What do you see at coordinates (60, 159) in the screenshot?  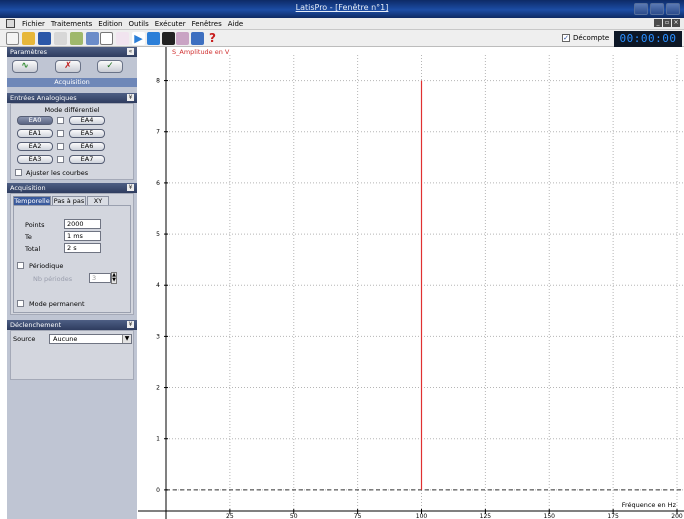 I see `diff-ea3-checkbox` at bounding box center [60, 159].